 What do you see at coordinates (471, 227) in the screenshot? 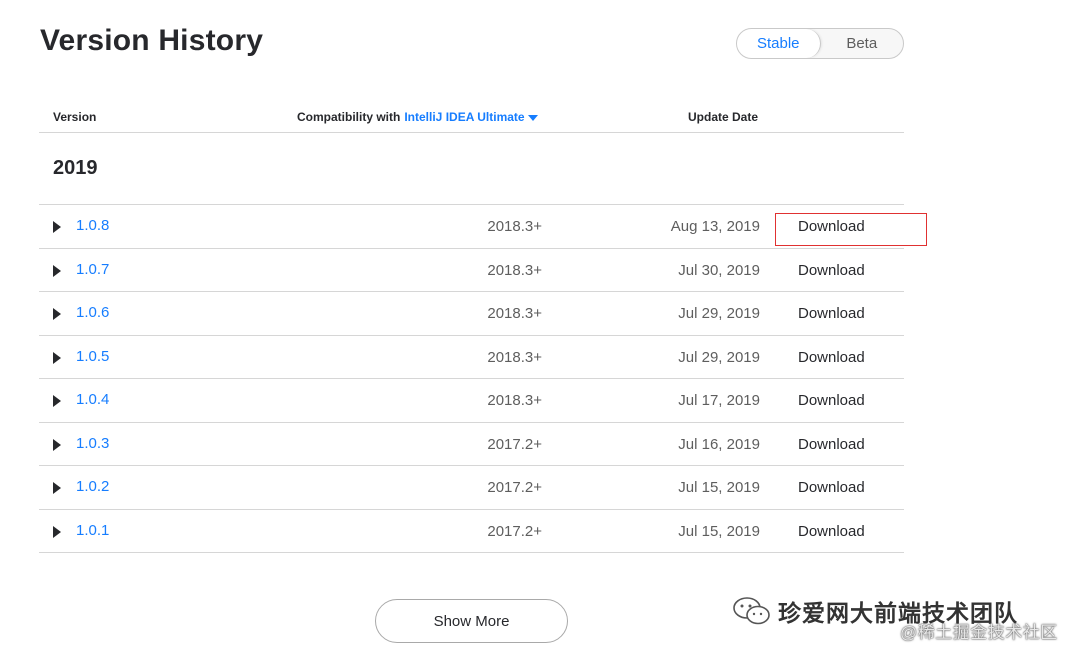
I see `table-row: 1.0.8 2018.3+ Aug 13, 2019 Download` at bounding box center [471, 227].